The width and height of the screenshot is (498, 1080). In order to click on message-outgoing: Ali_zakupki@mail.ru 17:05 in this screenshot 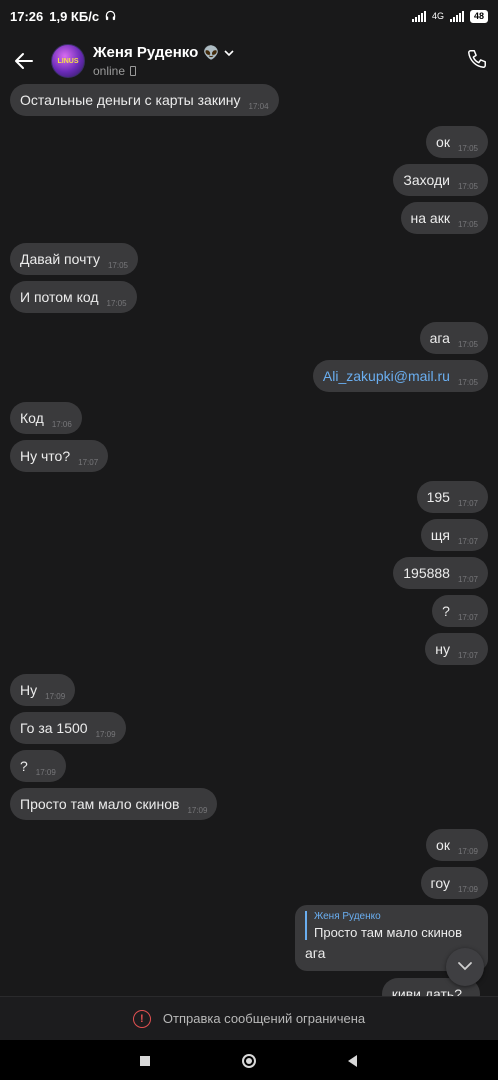, I will do `click(400, 376)`.